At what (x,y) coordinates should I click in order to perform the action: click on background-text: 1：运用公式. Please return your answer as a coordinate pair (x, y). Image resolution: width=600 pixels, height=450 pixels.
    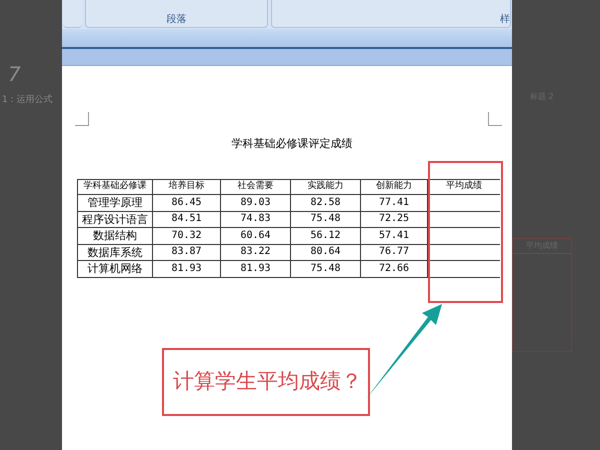
    Looking at the image, I should click on (28, 100).